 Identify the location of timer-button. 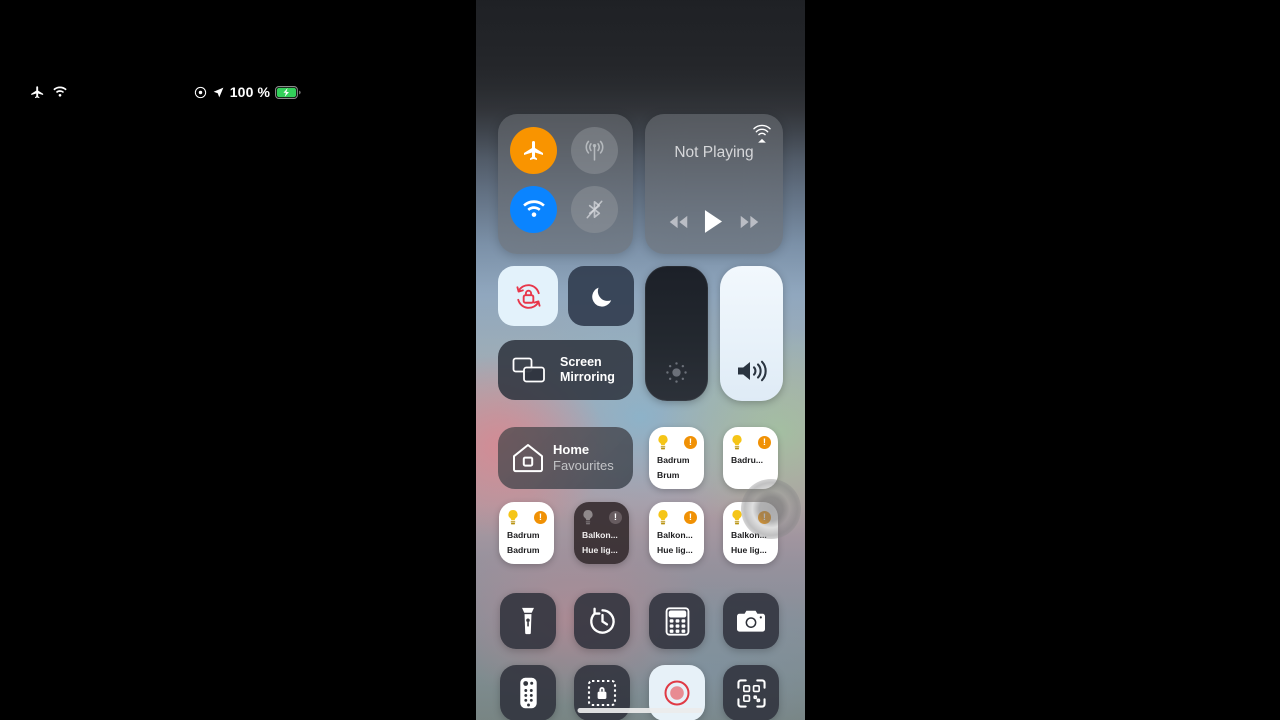
(602, 621).